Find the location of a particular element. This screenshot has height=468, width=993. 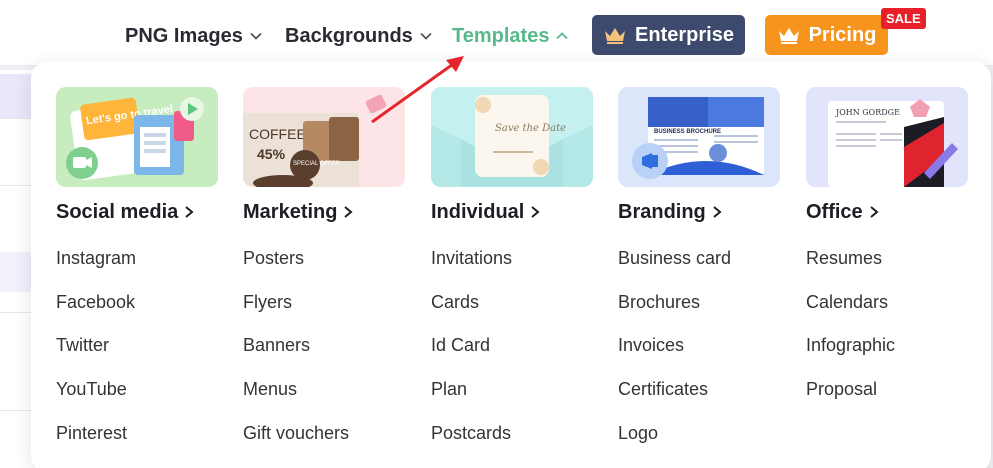

category-title-label: Individual is located at coordinates (478, 211).